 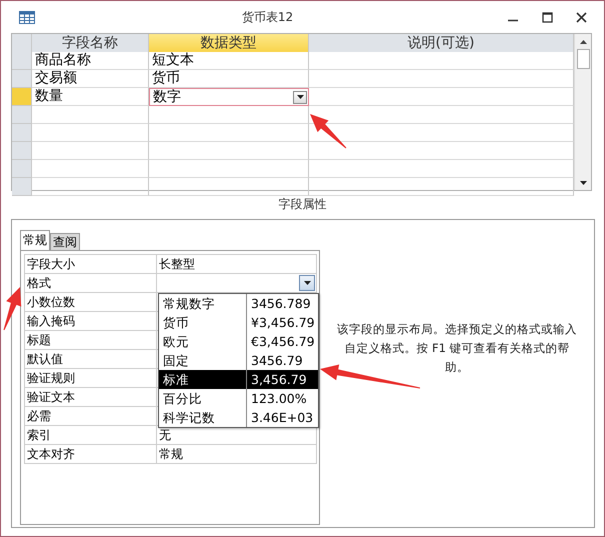 What do you see at coordinates (91, 454) in the screenshot?
I see `property-label: 文本对齐` at bounding box center [91, 454].